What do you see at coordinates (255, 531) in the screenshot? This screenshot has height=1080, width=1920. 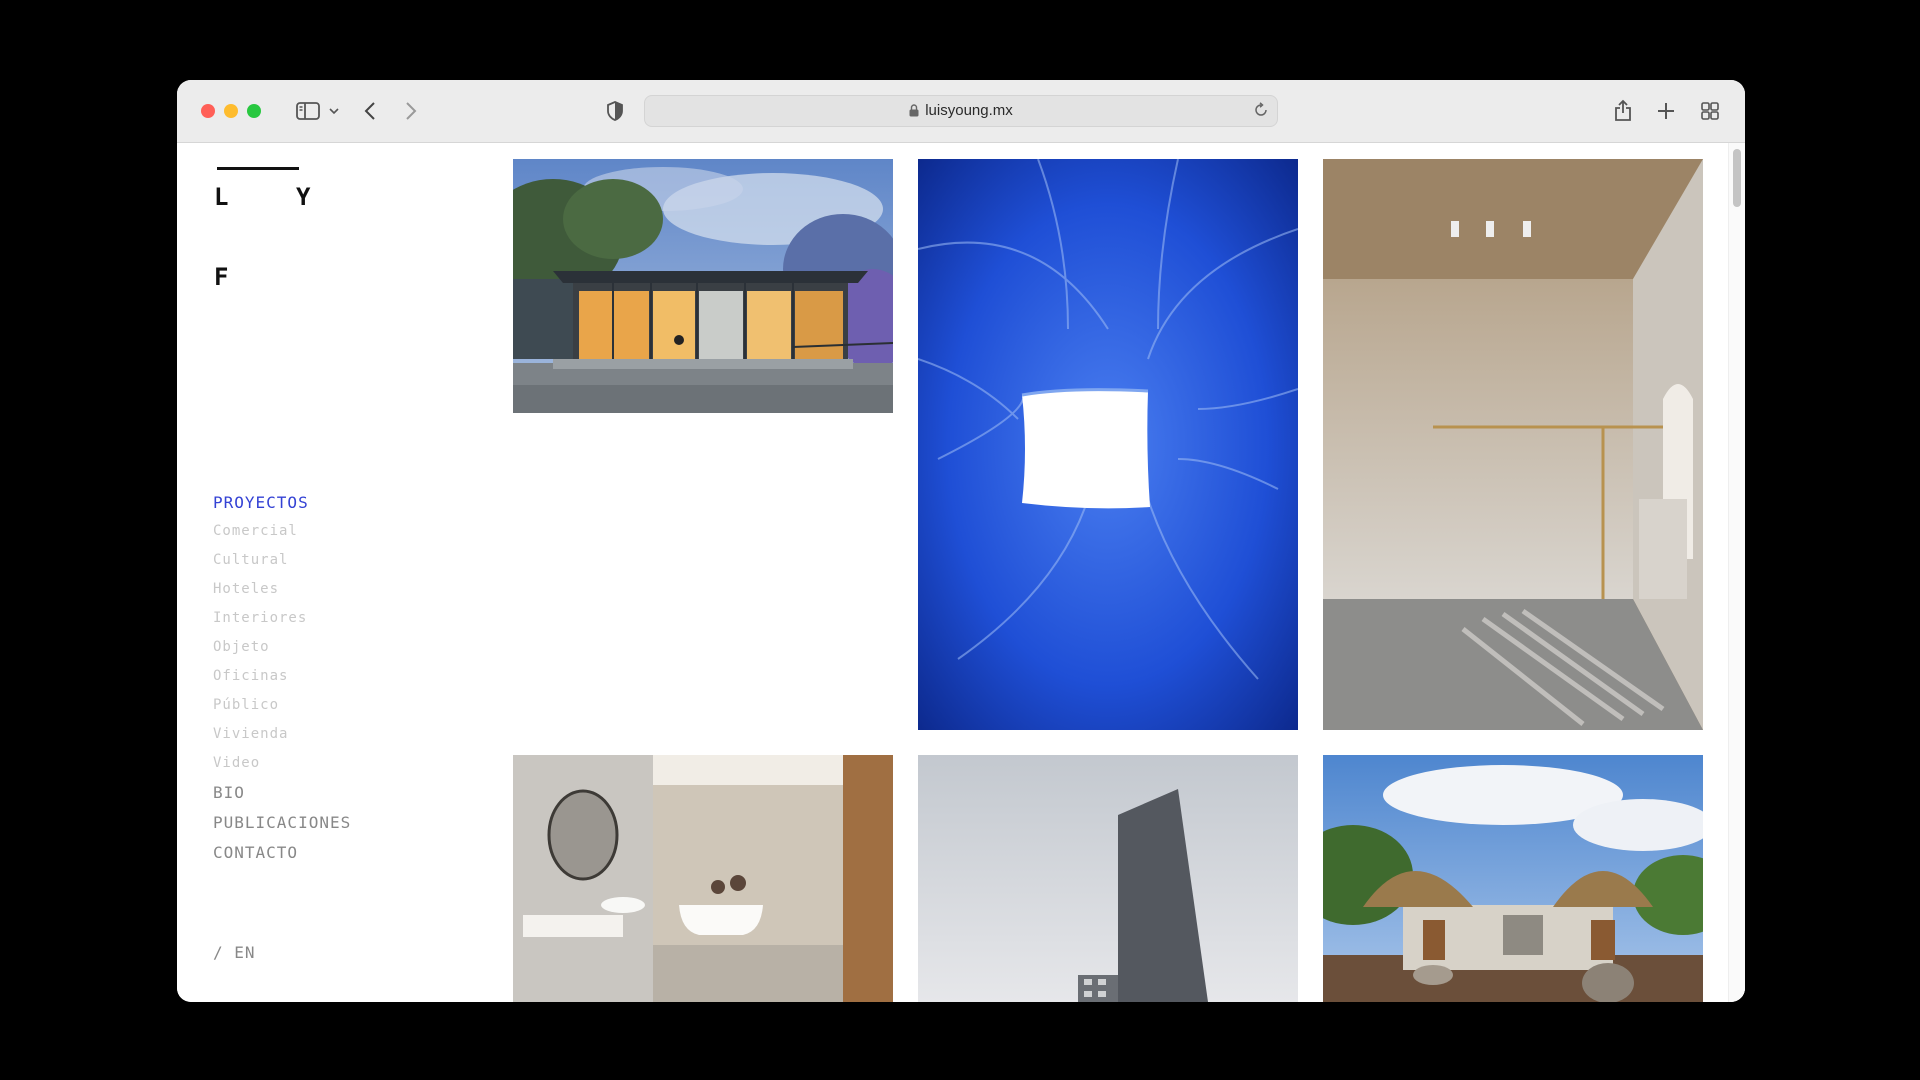 I see `nav-category-comercial: Comercial` at bounding box center [255, 531].